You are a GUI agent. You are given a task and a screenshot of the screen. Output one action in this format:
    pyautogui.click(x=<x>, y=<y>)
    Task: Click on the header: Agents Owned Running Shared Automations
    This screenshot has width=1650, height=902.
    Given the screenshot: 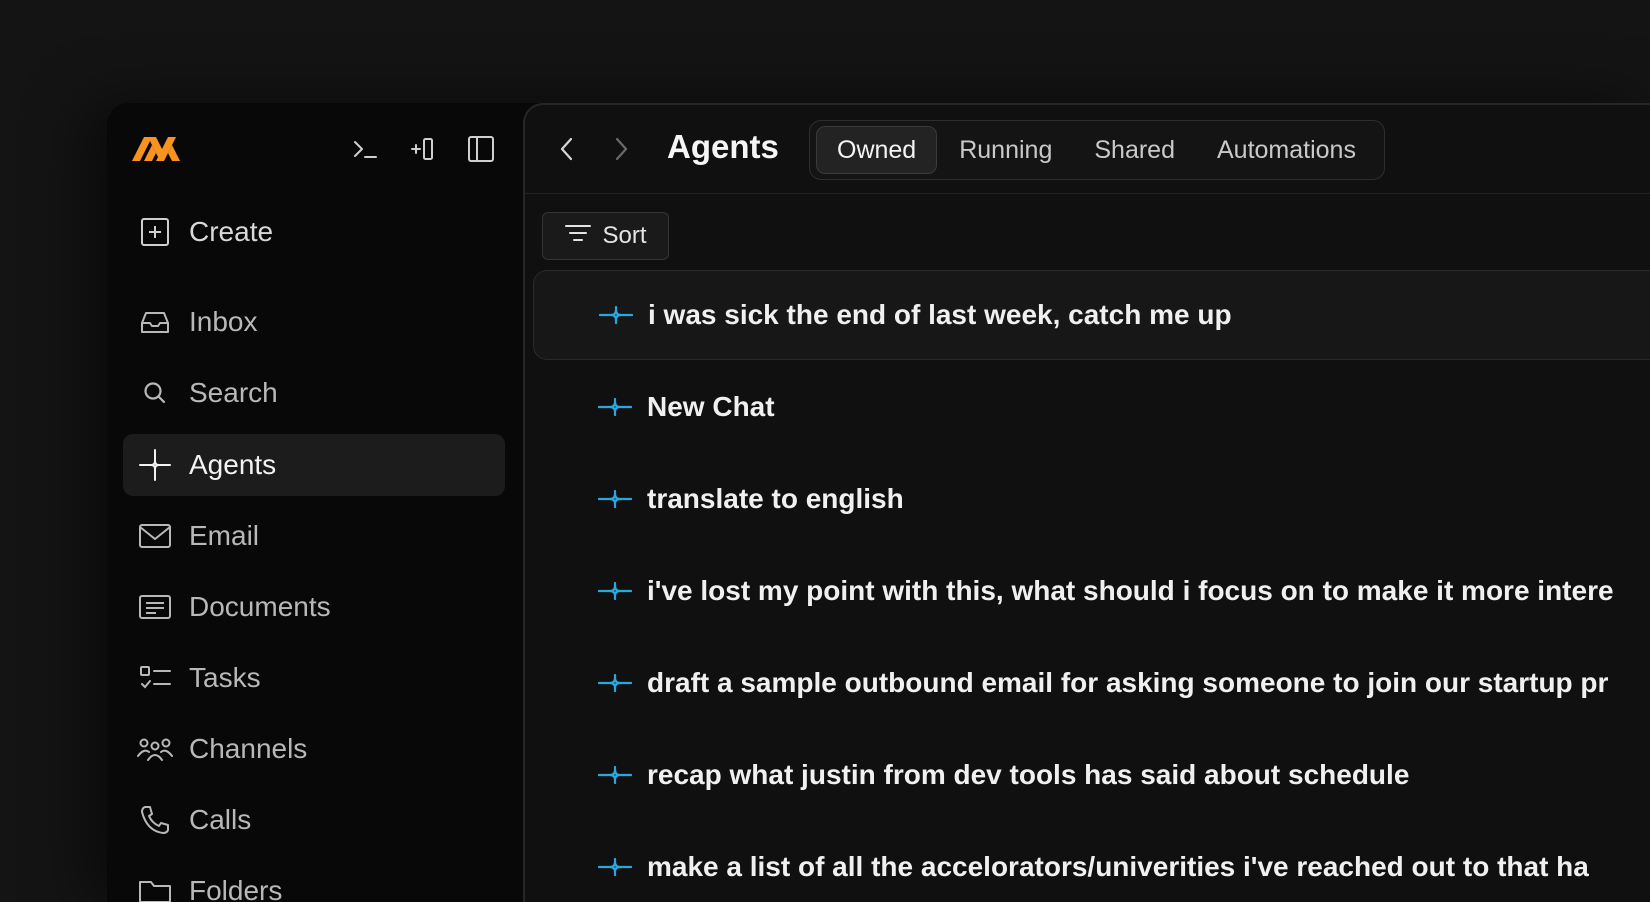 What is the action you would take?
    pyautogui.click(x=1087, y=149)
    